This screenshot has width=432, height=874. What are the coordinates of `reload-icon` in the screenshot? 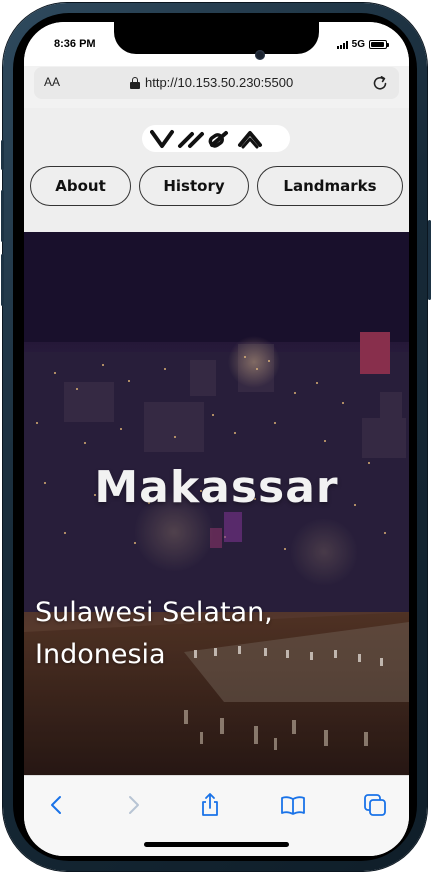 It's located at (380, 83).